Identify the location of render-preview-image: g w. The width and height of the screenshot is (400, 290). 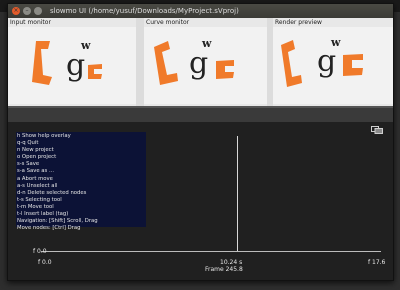
(322, 61).